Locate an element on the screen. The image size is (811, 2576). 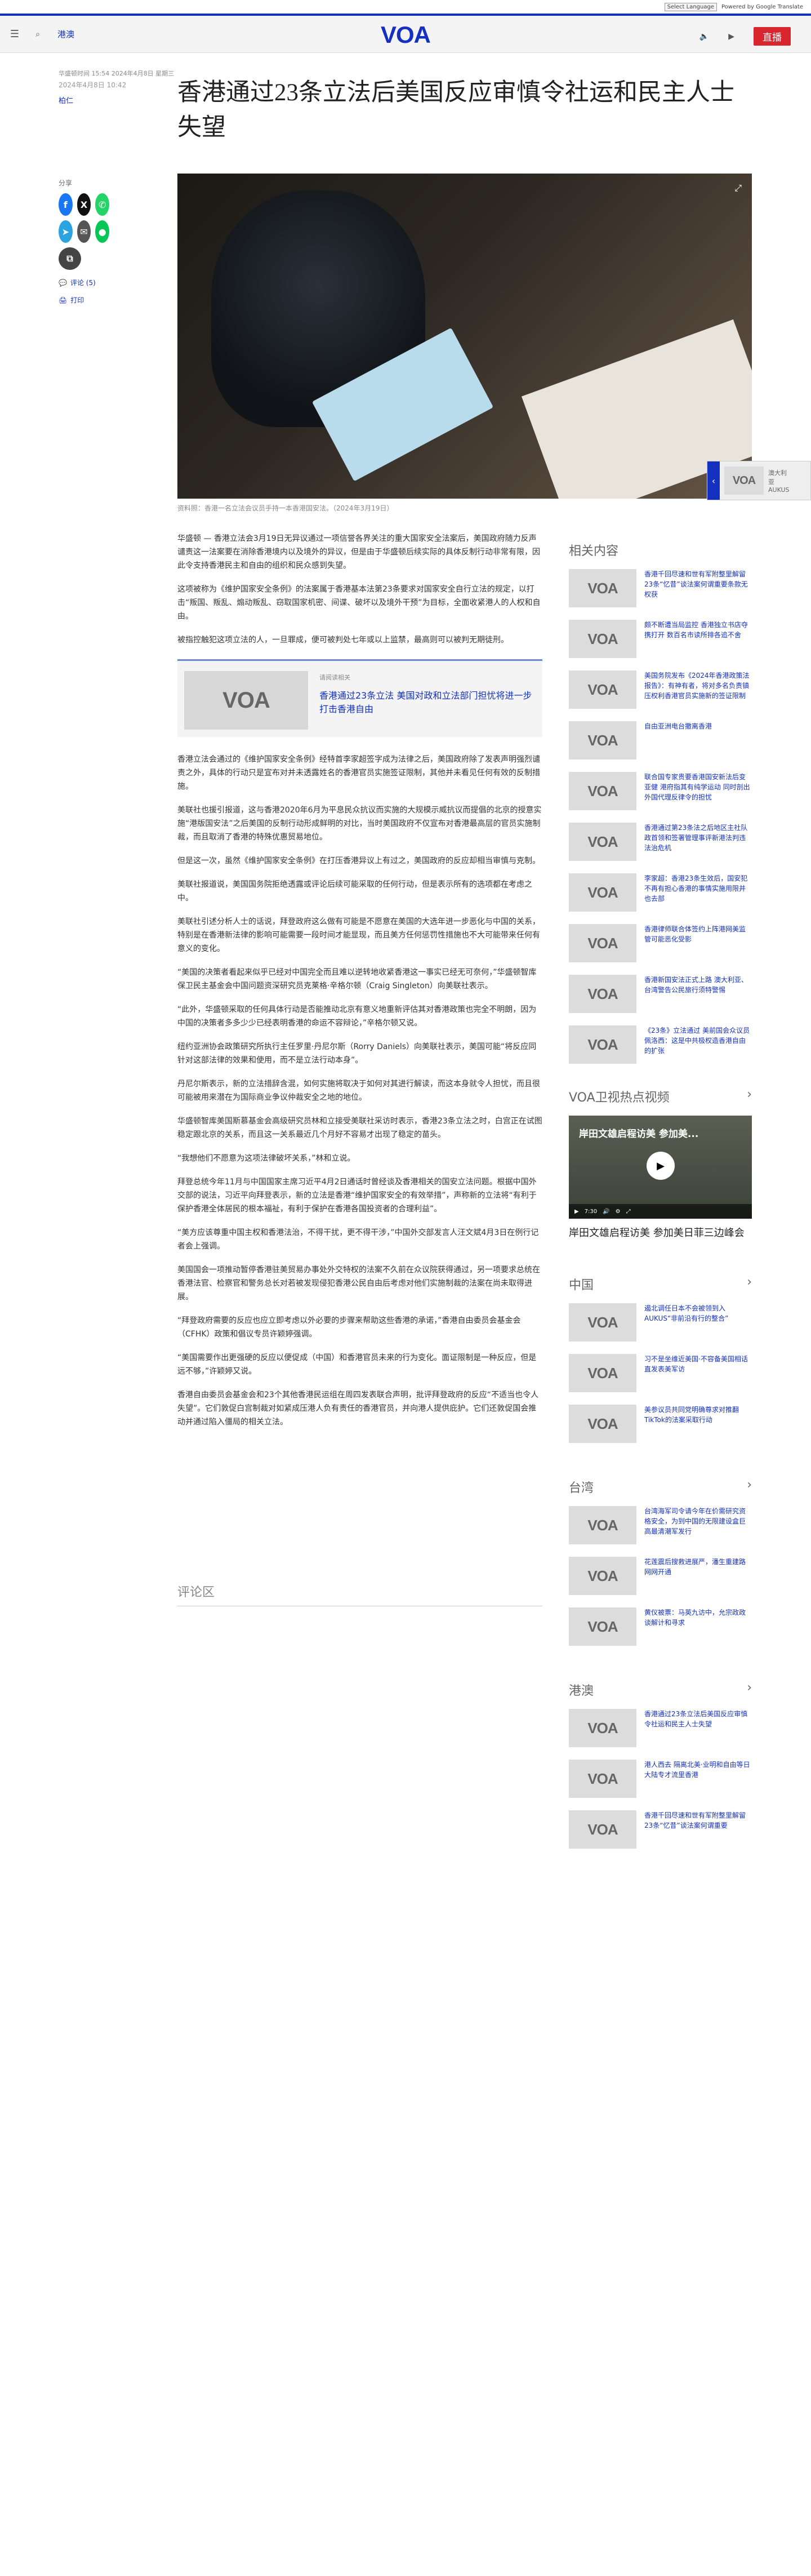
sidebar-item: VOA 港人西去 隔离北美·业明和自由等日大陆专才流里香港 is located at coordinates (660, 1779).